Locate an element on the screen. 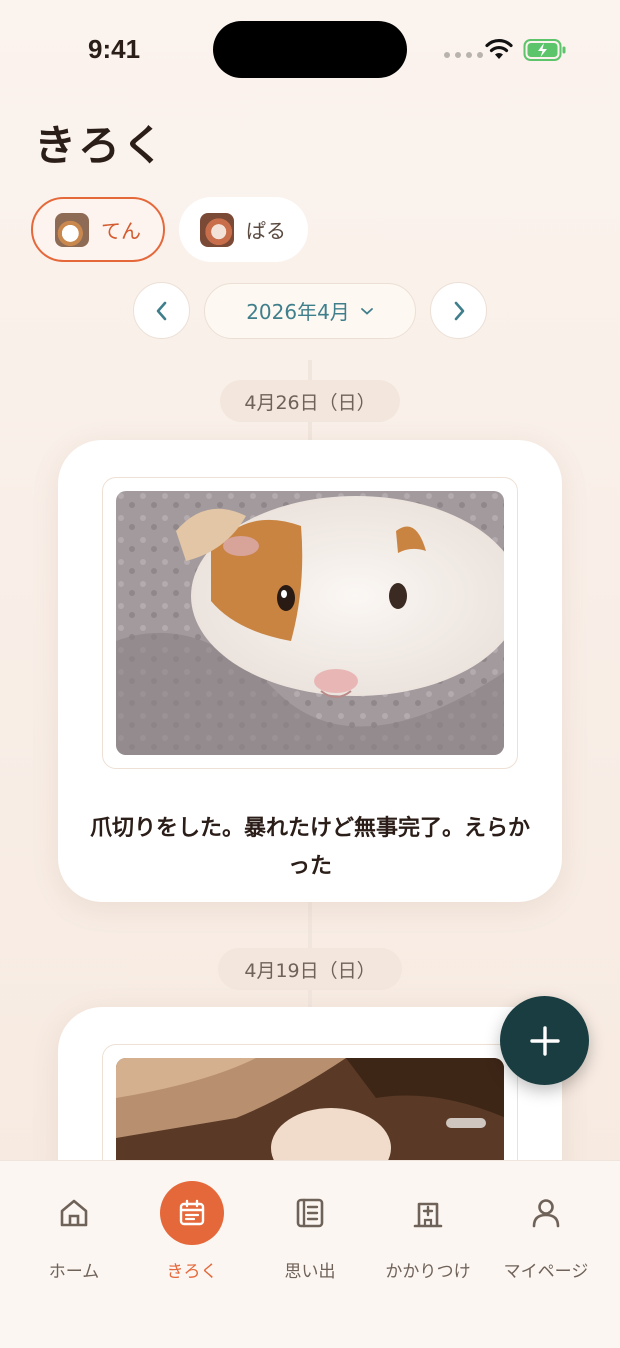  pet-chip-label: てん is located at coordinates (121, 231).